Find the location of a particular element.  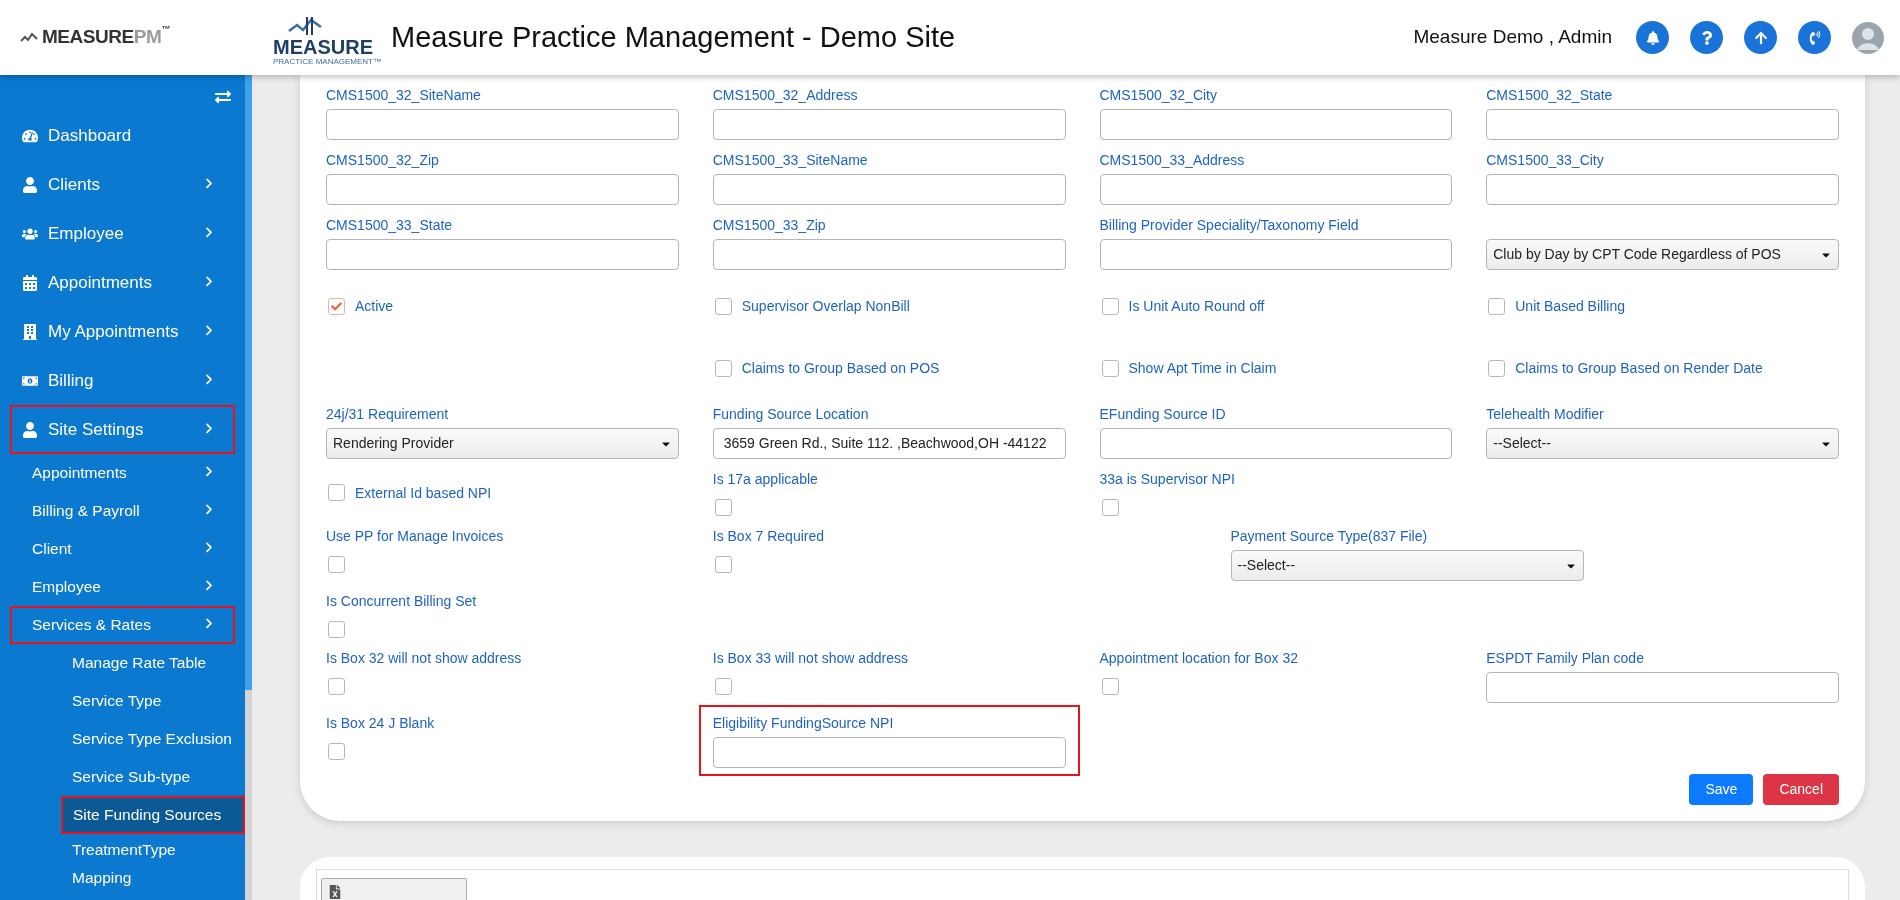

phone-button is located at coordinates (1814, 37).